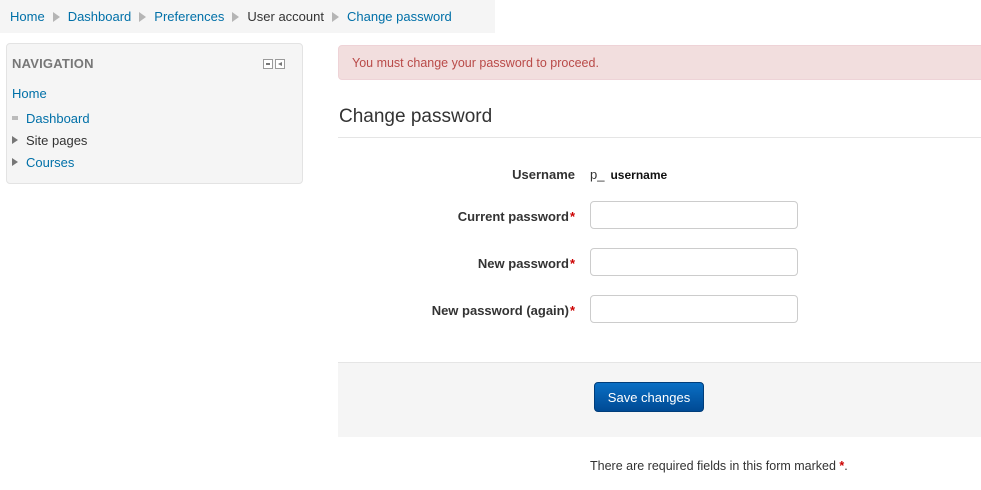 The image size is (981, 490). I want to click on new-password-label: New password *, so click(526, 263).